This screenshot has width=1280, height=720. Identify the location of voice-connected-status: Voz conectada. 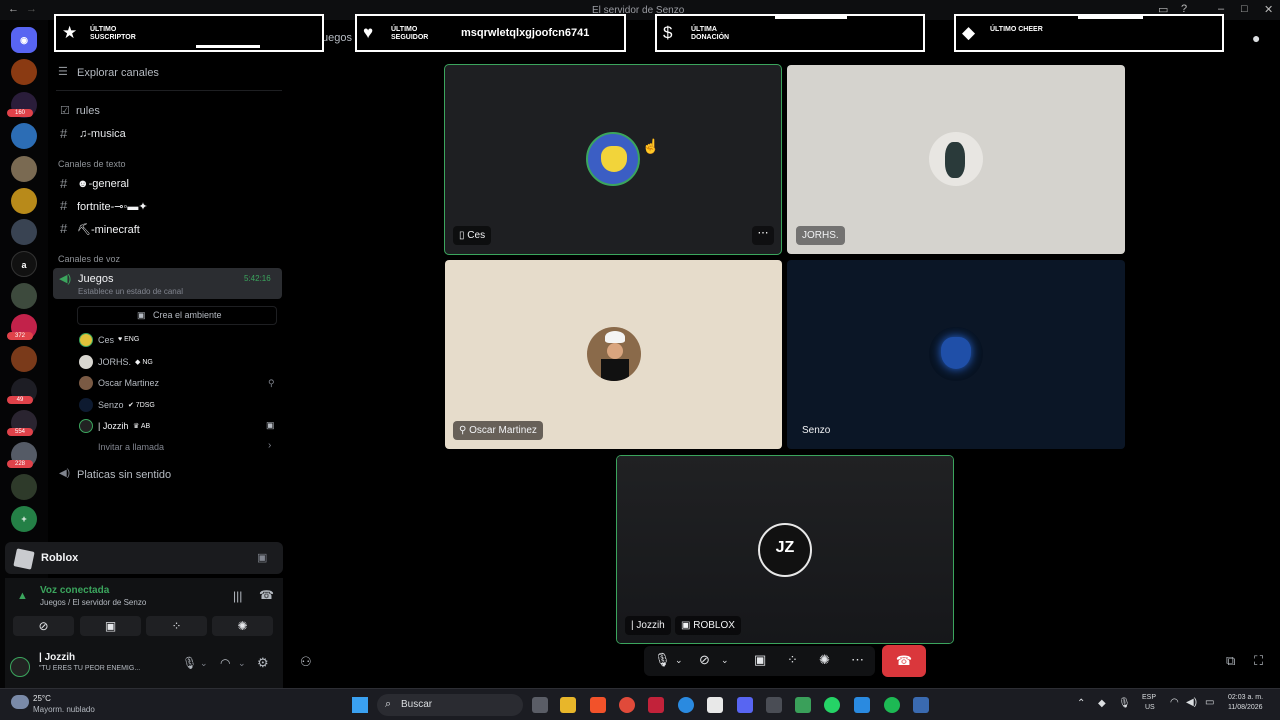
(74, 590).